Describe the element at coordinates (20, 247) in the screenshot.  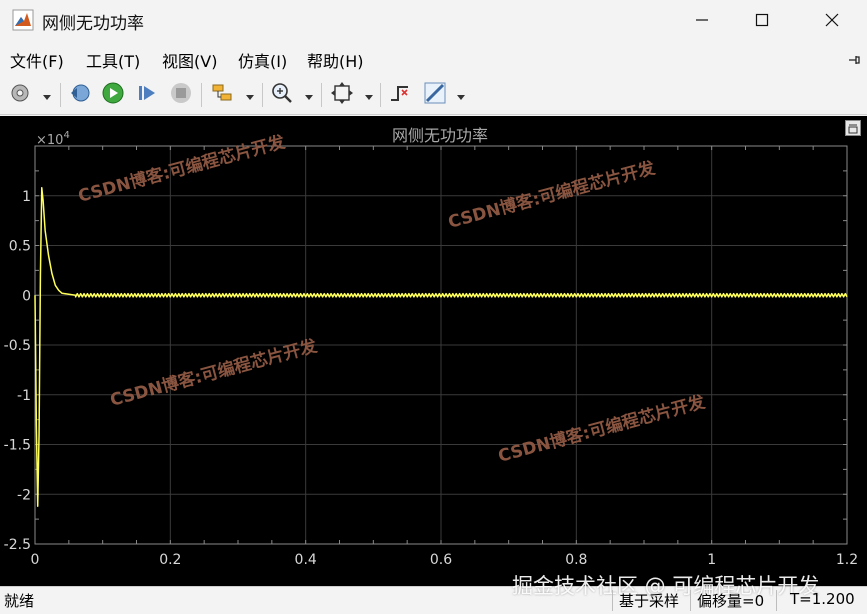
I see `y-tick-label: 0.5` at that location.